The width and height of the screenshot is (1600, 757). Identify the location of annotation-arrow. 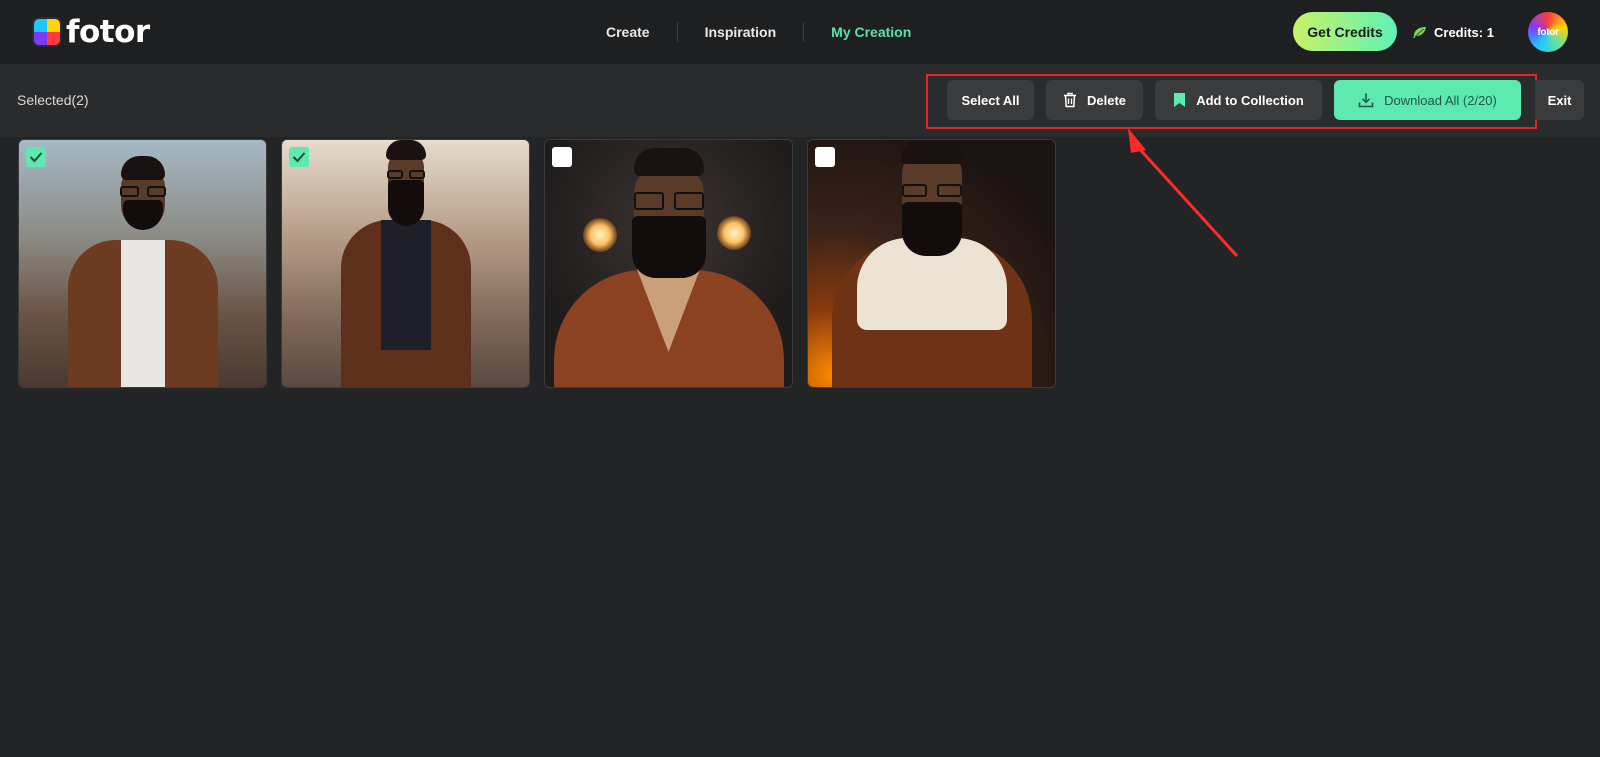
(1183, 193).